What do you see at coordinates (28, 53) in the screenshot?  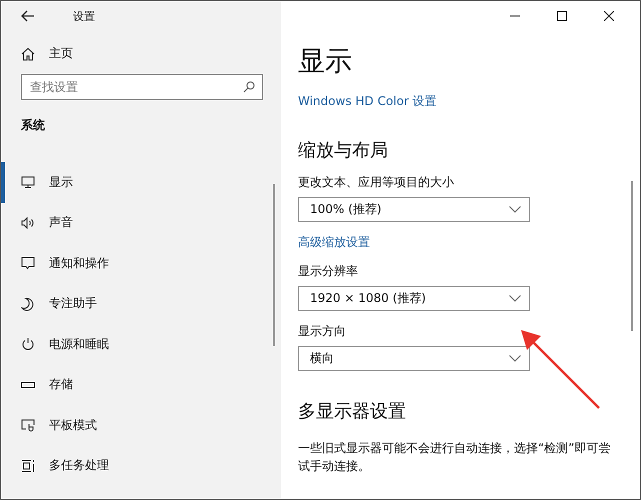 I see `home-icon` at bounding box center [28, 53].